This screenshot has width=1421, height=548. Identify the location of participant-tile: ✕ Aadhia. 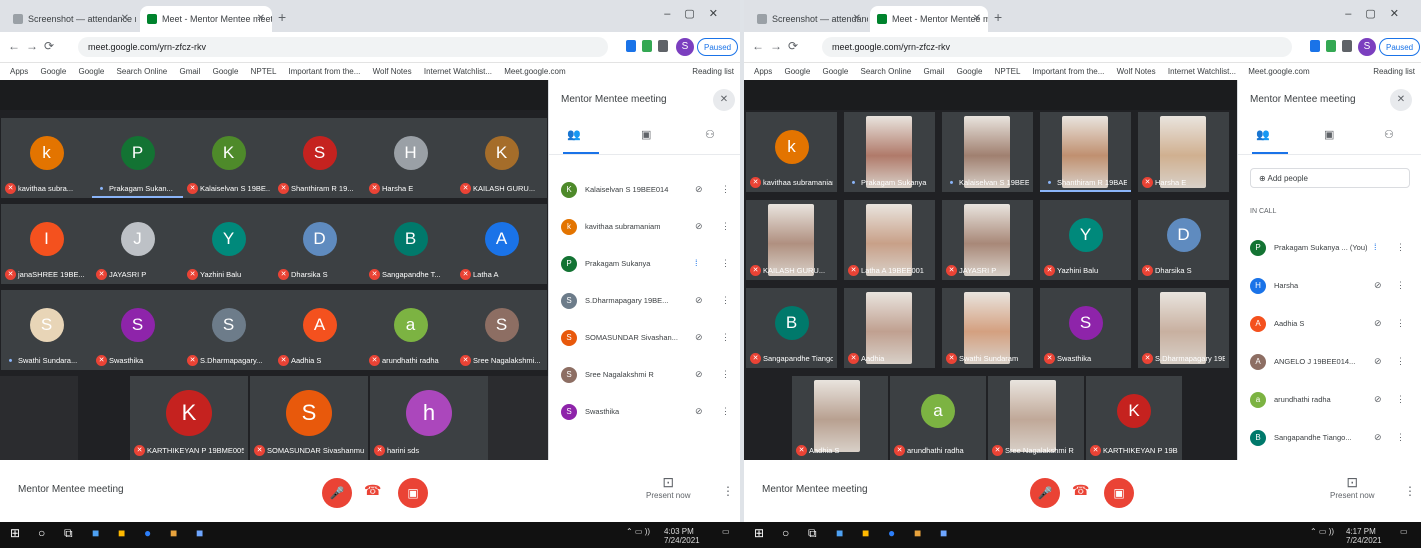
(889, 328).